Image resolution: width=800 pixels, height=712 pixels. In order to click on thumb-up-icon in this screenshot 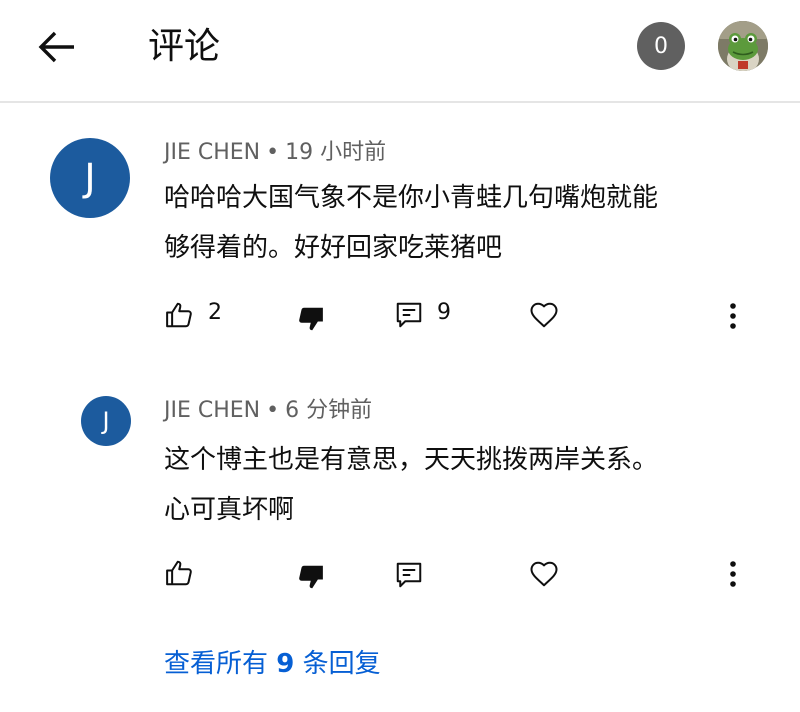, I will do `click(179, 573)`.